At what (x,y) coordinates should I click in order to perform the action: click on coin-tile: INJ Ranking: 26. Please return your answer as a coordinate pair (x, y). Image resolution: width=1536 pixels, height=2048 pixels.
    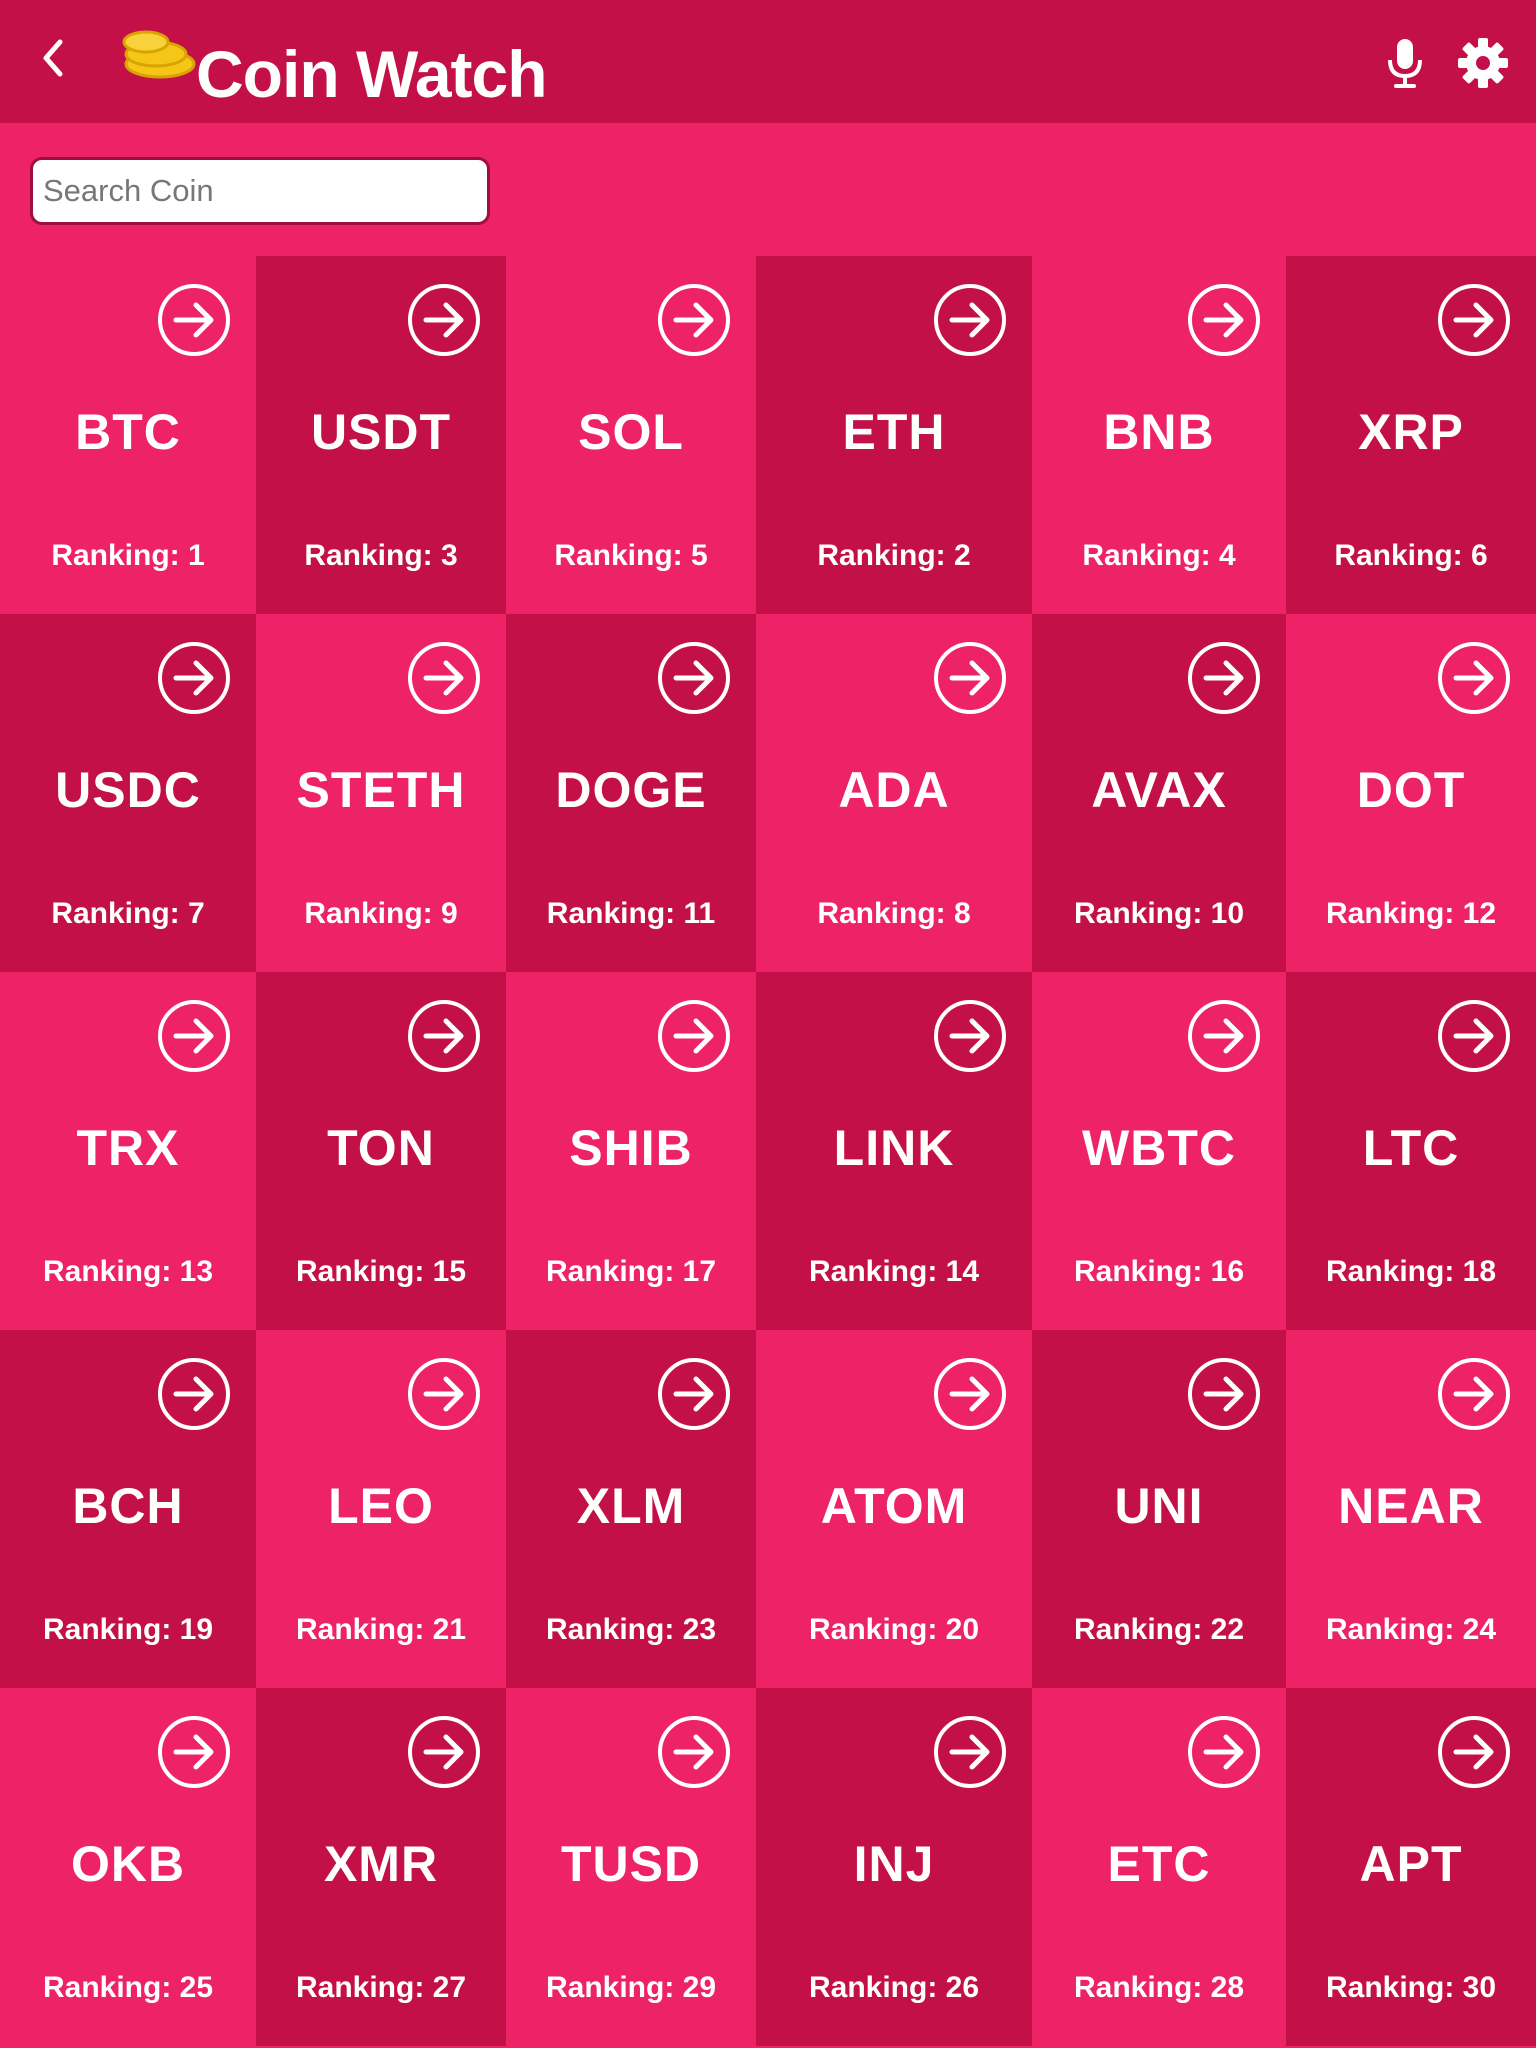
    Looking at the image, I should click on (894, 1867).